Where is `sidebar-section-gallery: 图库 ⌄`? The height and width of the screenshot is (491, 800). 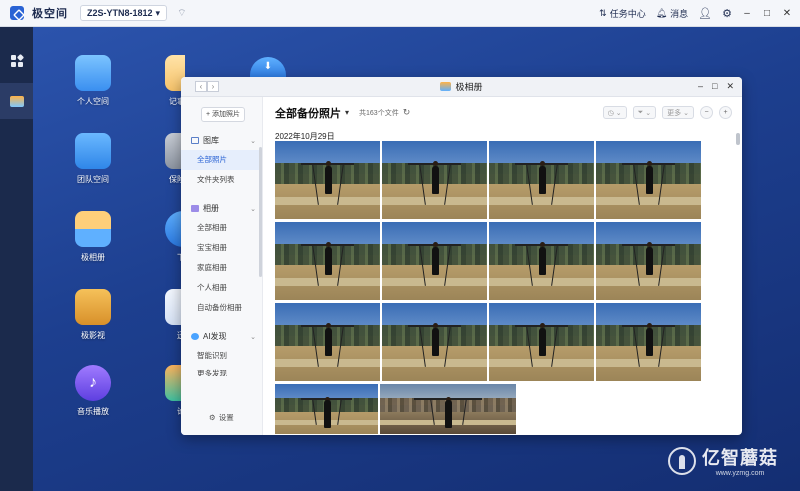
sidebar-section-gallery: 图库 ⌄ is located at coordinates (221, 140).